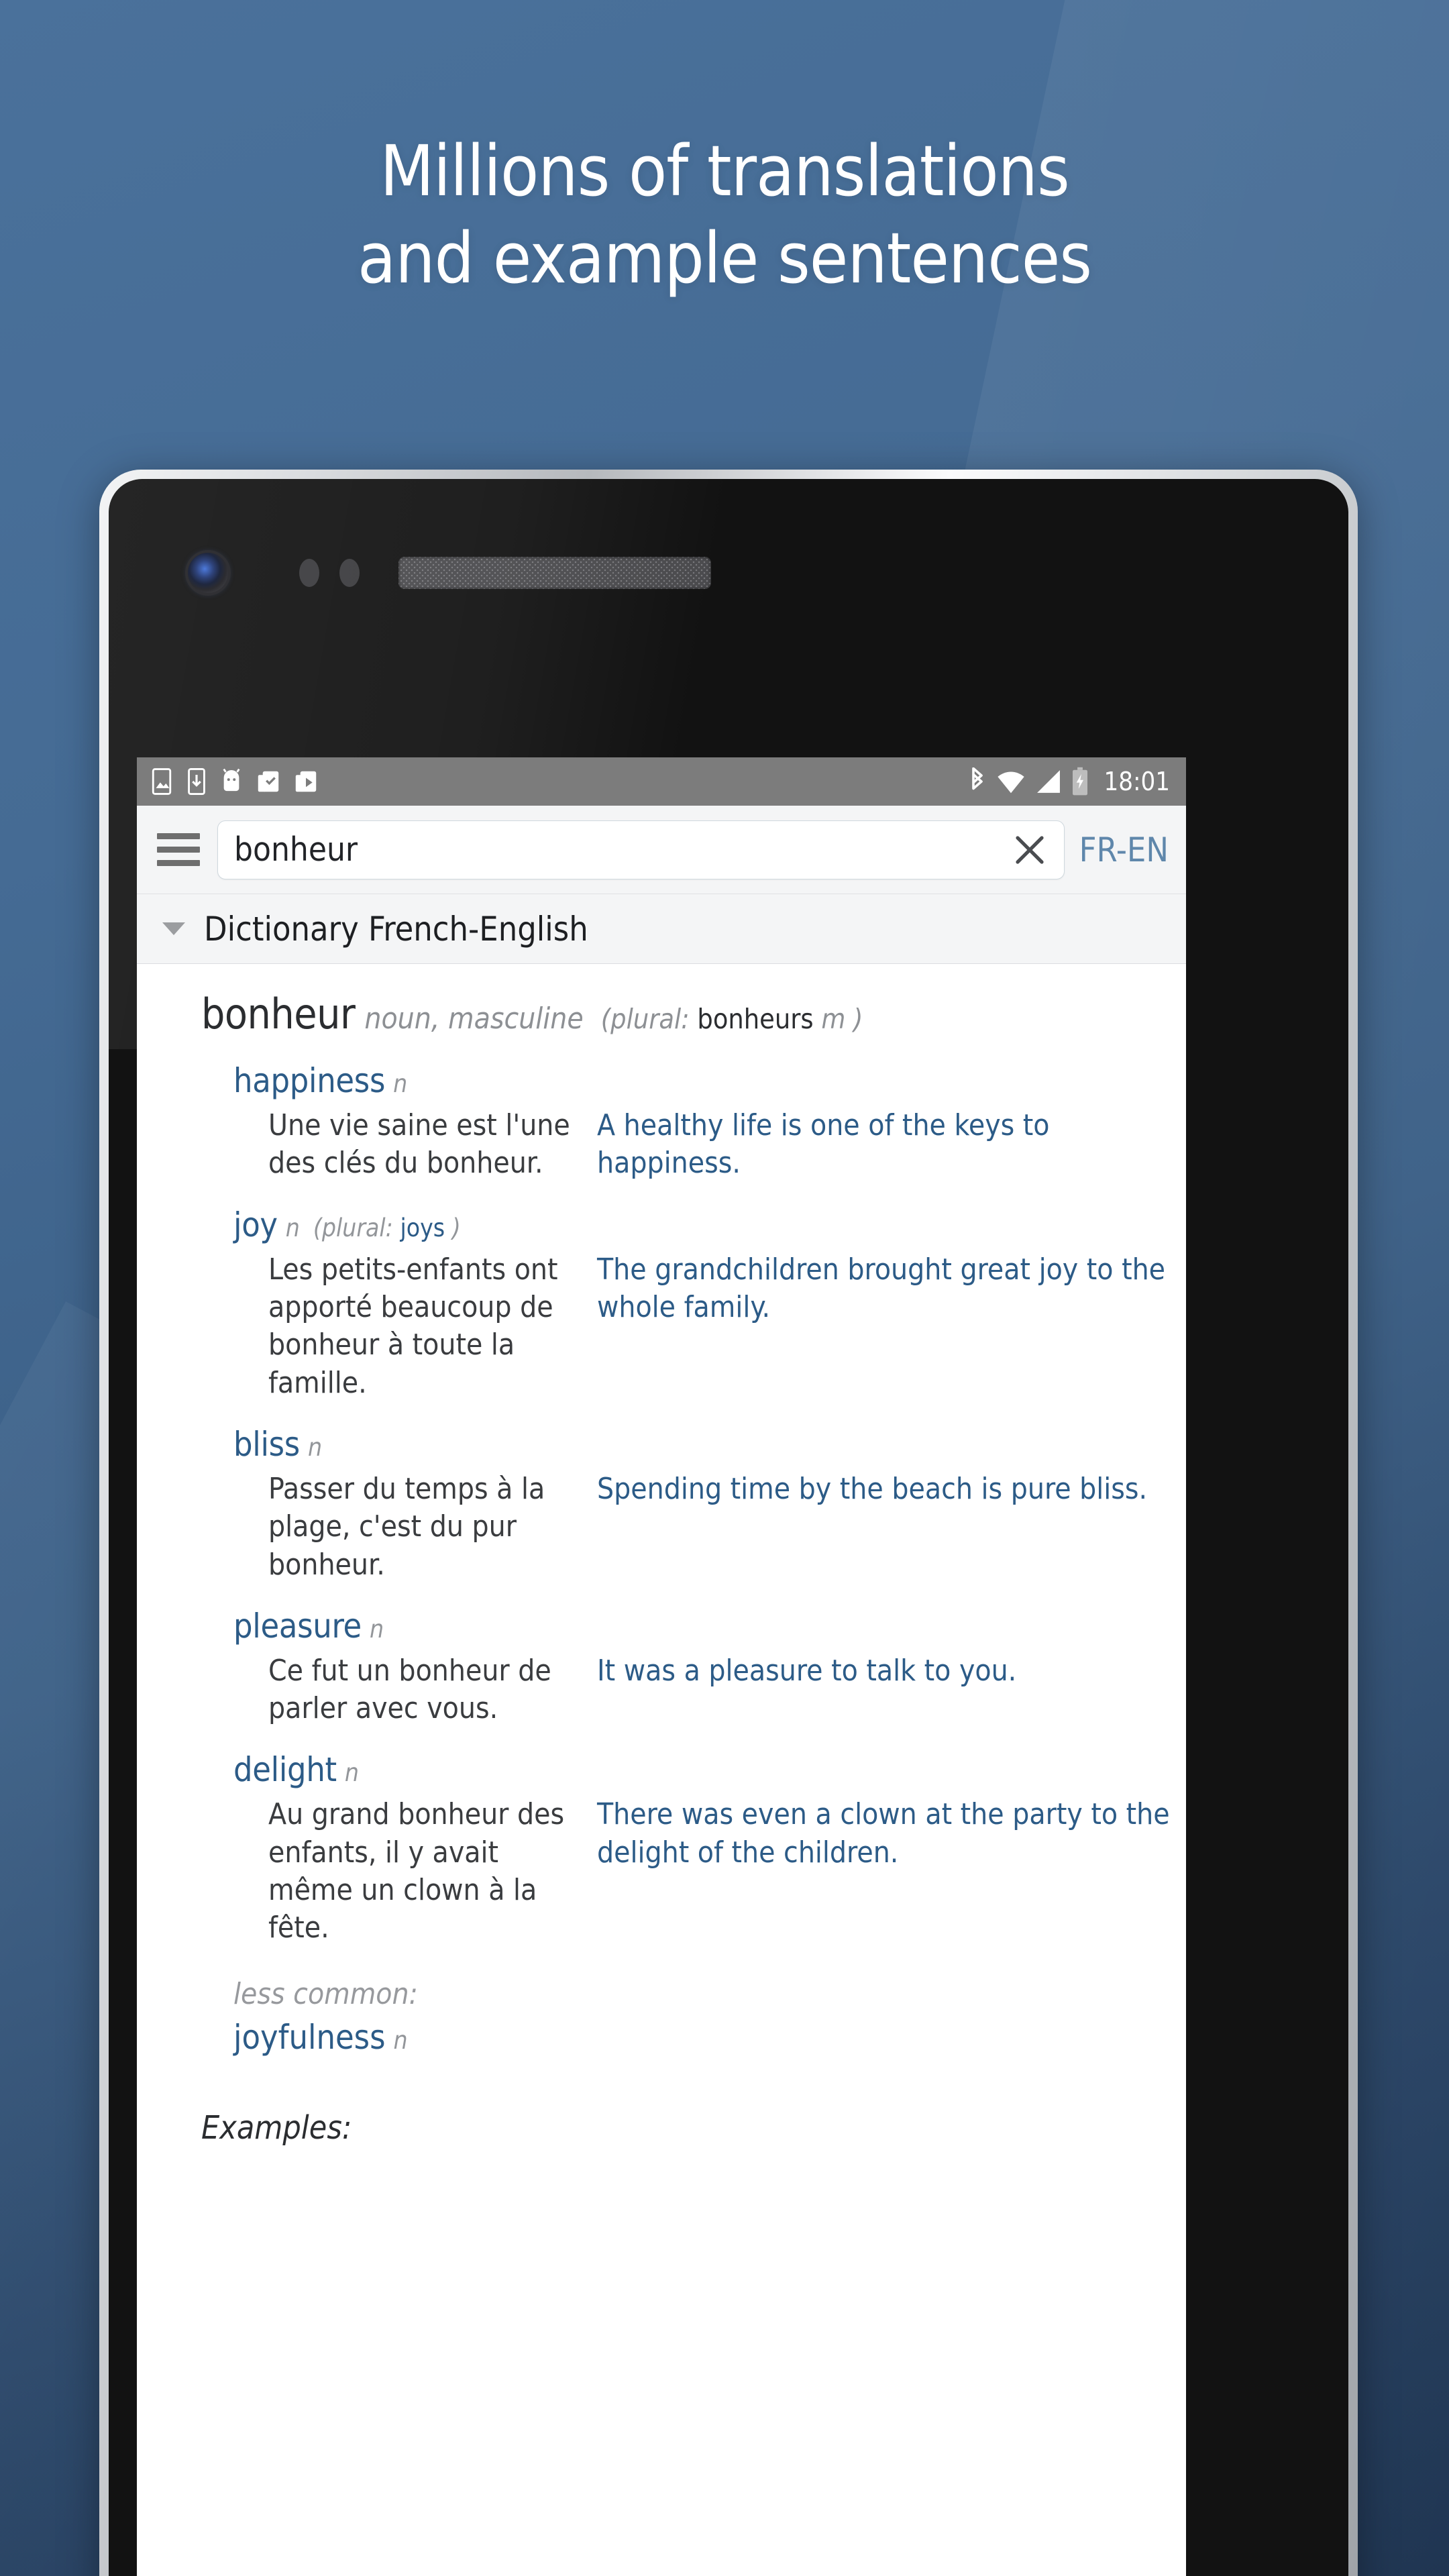 The width and height of the screenshot is (1449, 2576). I want to click on app-play-icon, so click(306, 781).